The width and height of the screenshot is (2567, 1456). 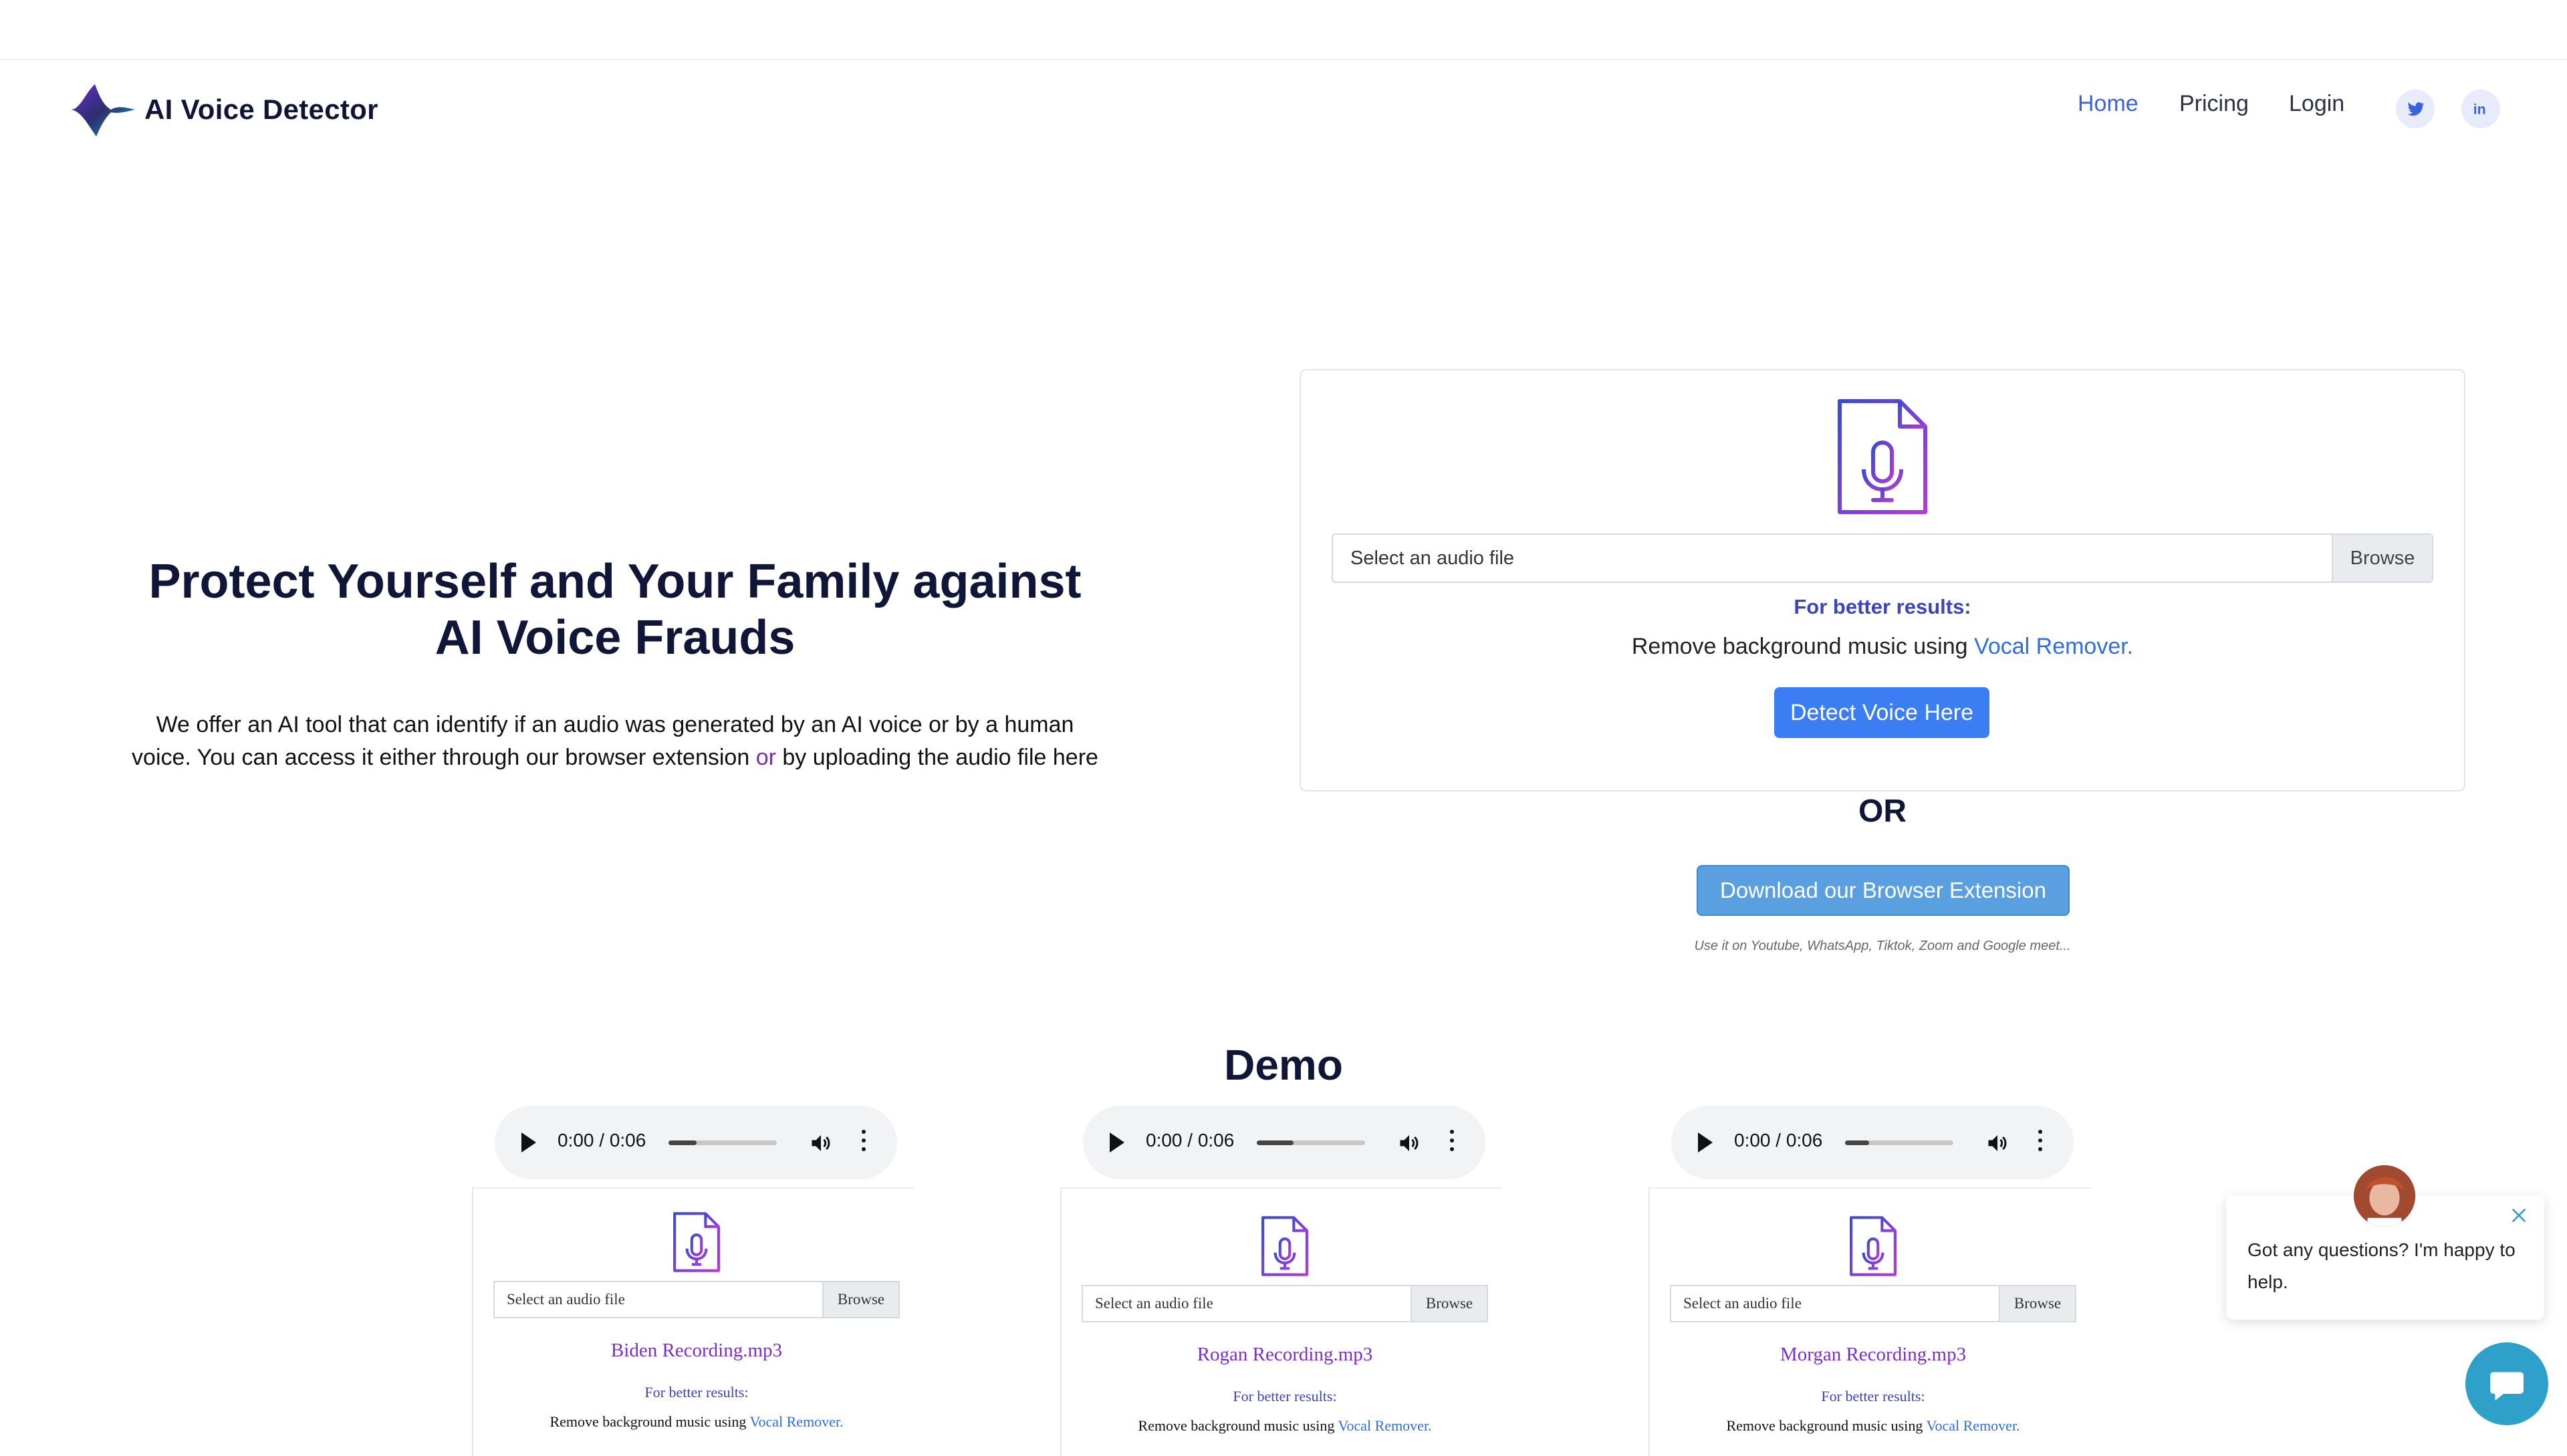 I want to click on logo-wave-icon, so click(x=103, y=110).